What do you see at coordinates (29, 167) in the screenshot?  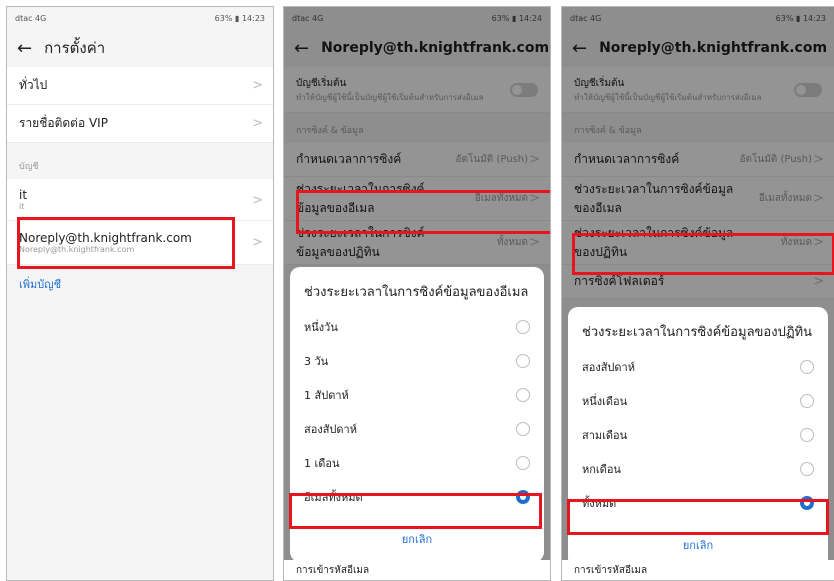 I see `section-accounts: บัญชี` at bounding box center [29, 167].